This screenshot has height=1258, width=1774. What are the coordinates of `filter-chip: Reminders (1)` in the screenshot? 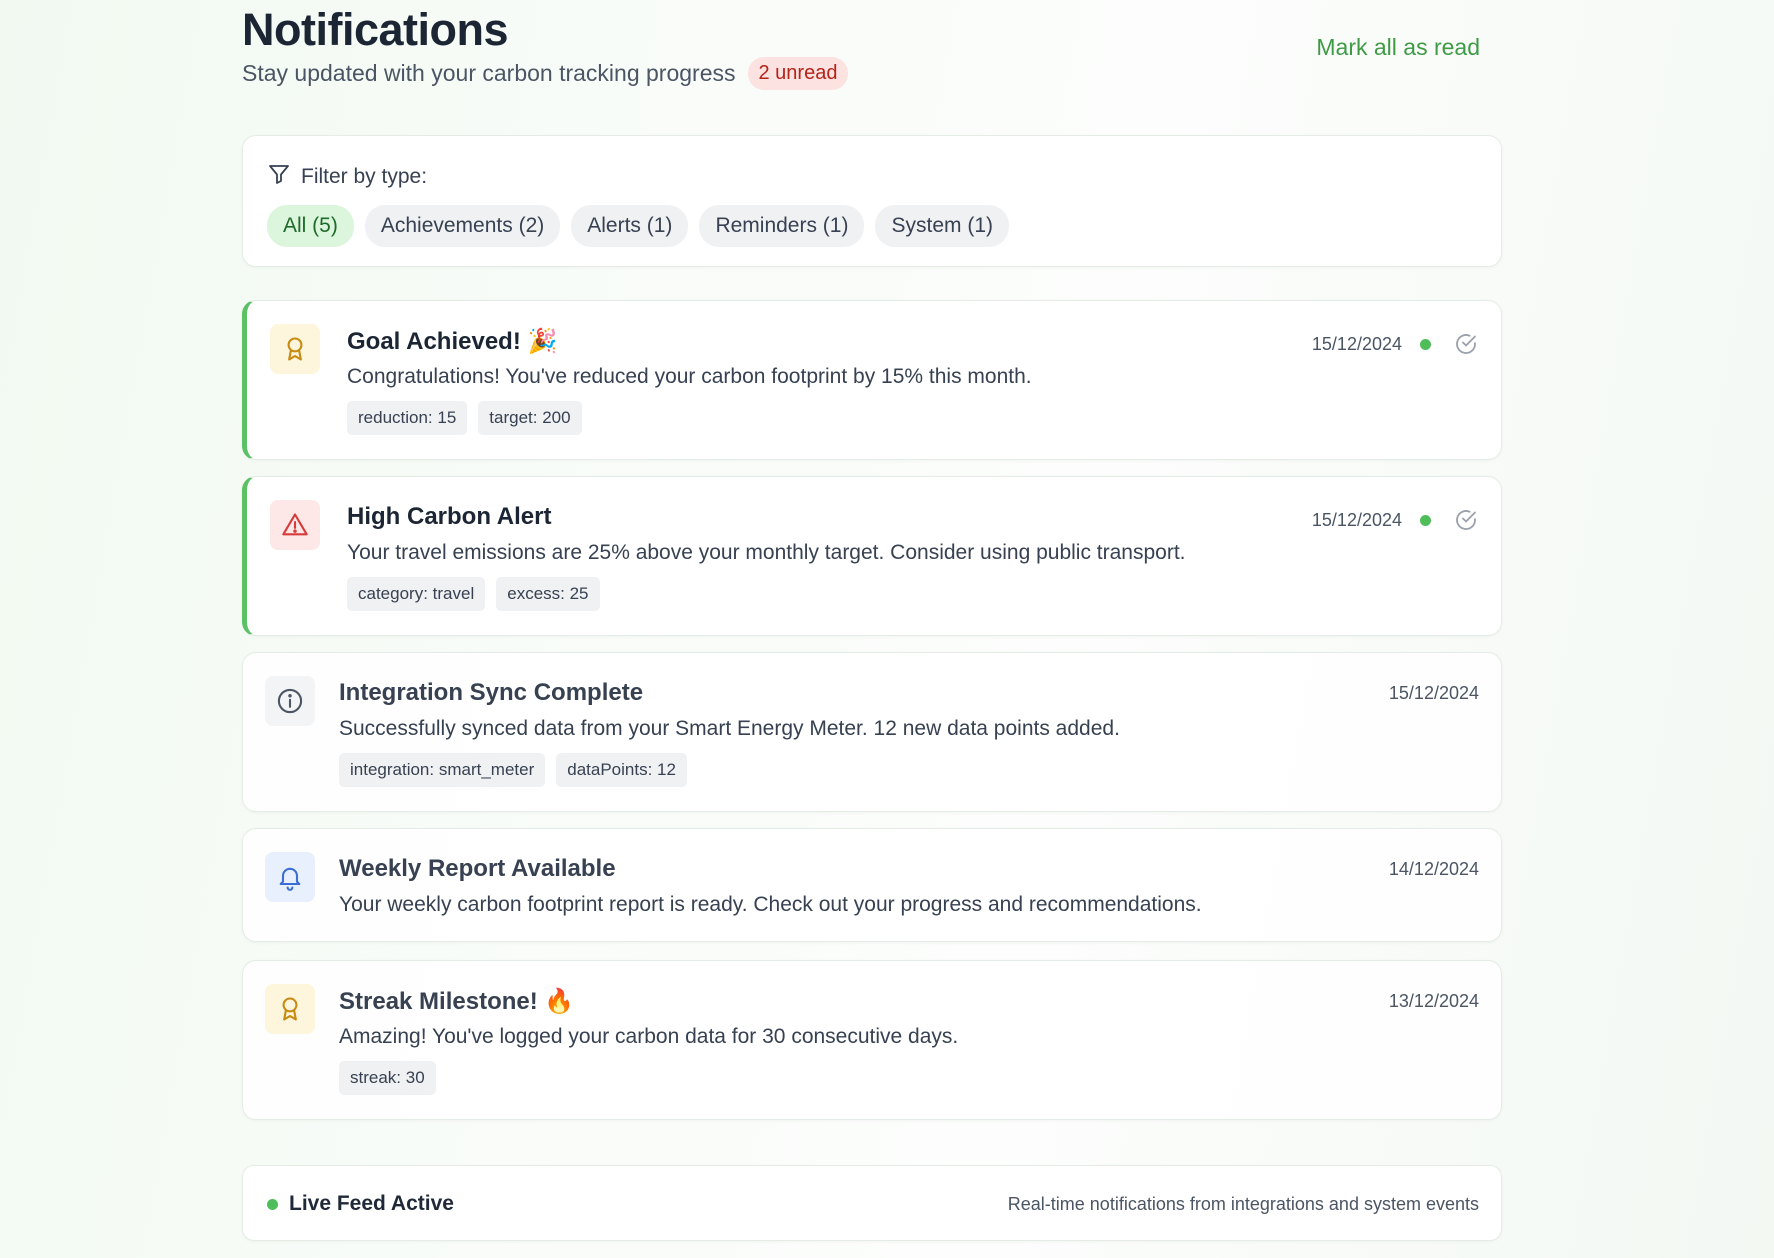 It's located at (782, 226).